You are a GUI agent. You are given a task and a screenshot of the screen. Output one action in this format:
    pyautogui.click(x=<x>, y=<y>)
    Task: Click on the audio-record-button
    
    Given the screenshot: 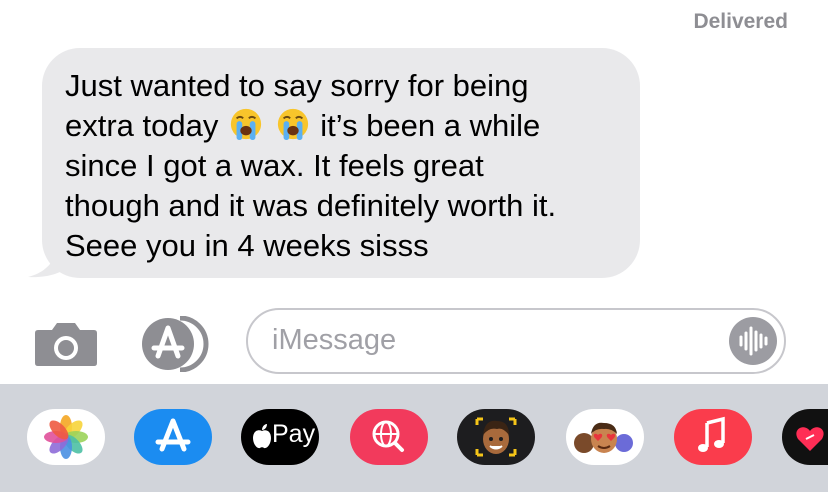 What is the action you would take?
    pyautogui.click(x=753, y=341)
    